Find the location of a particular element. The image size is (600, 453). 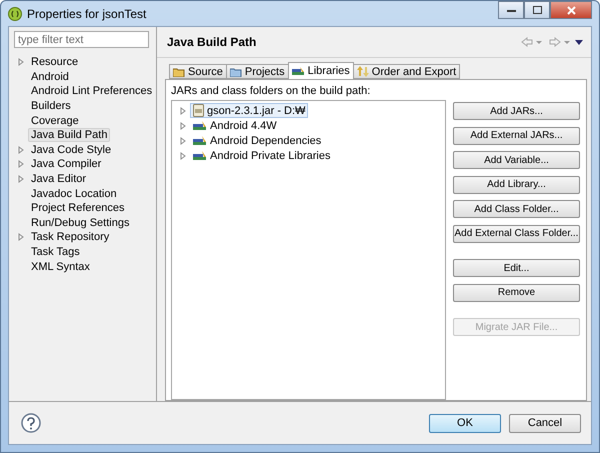

tree-item: Android Dependencies is located at coordinates (257, 141).